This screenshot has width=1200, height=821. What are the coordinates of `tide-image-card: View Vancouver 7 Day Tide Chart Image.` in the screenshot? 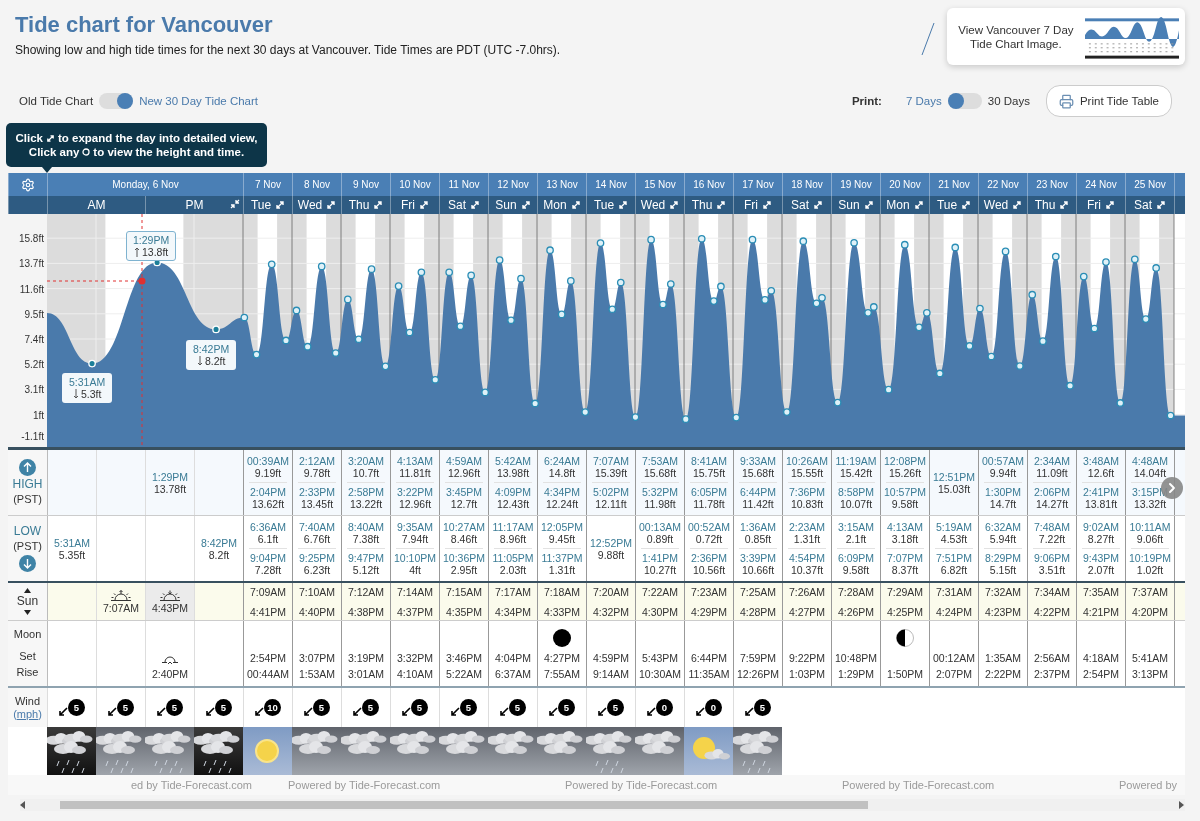 It's located at (1066, 36).